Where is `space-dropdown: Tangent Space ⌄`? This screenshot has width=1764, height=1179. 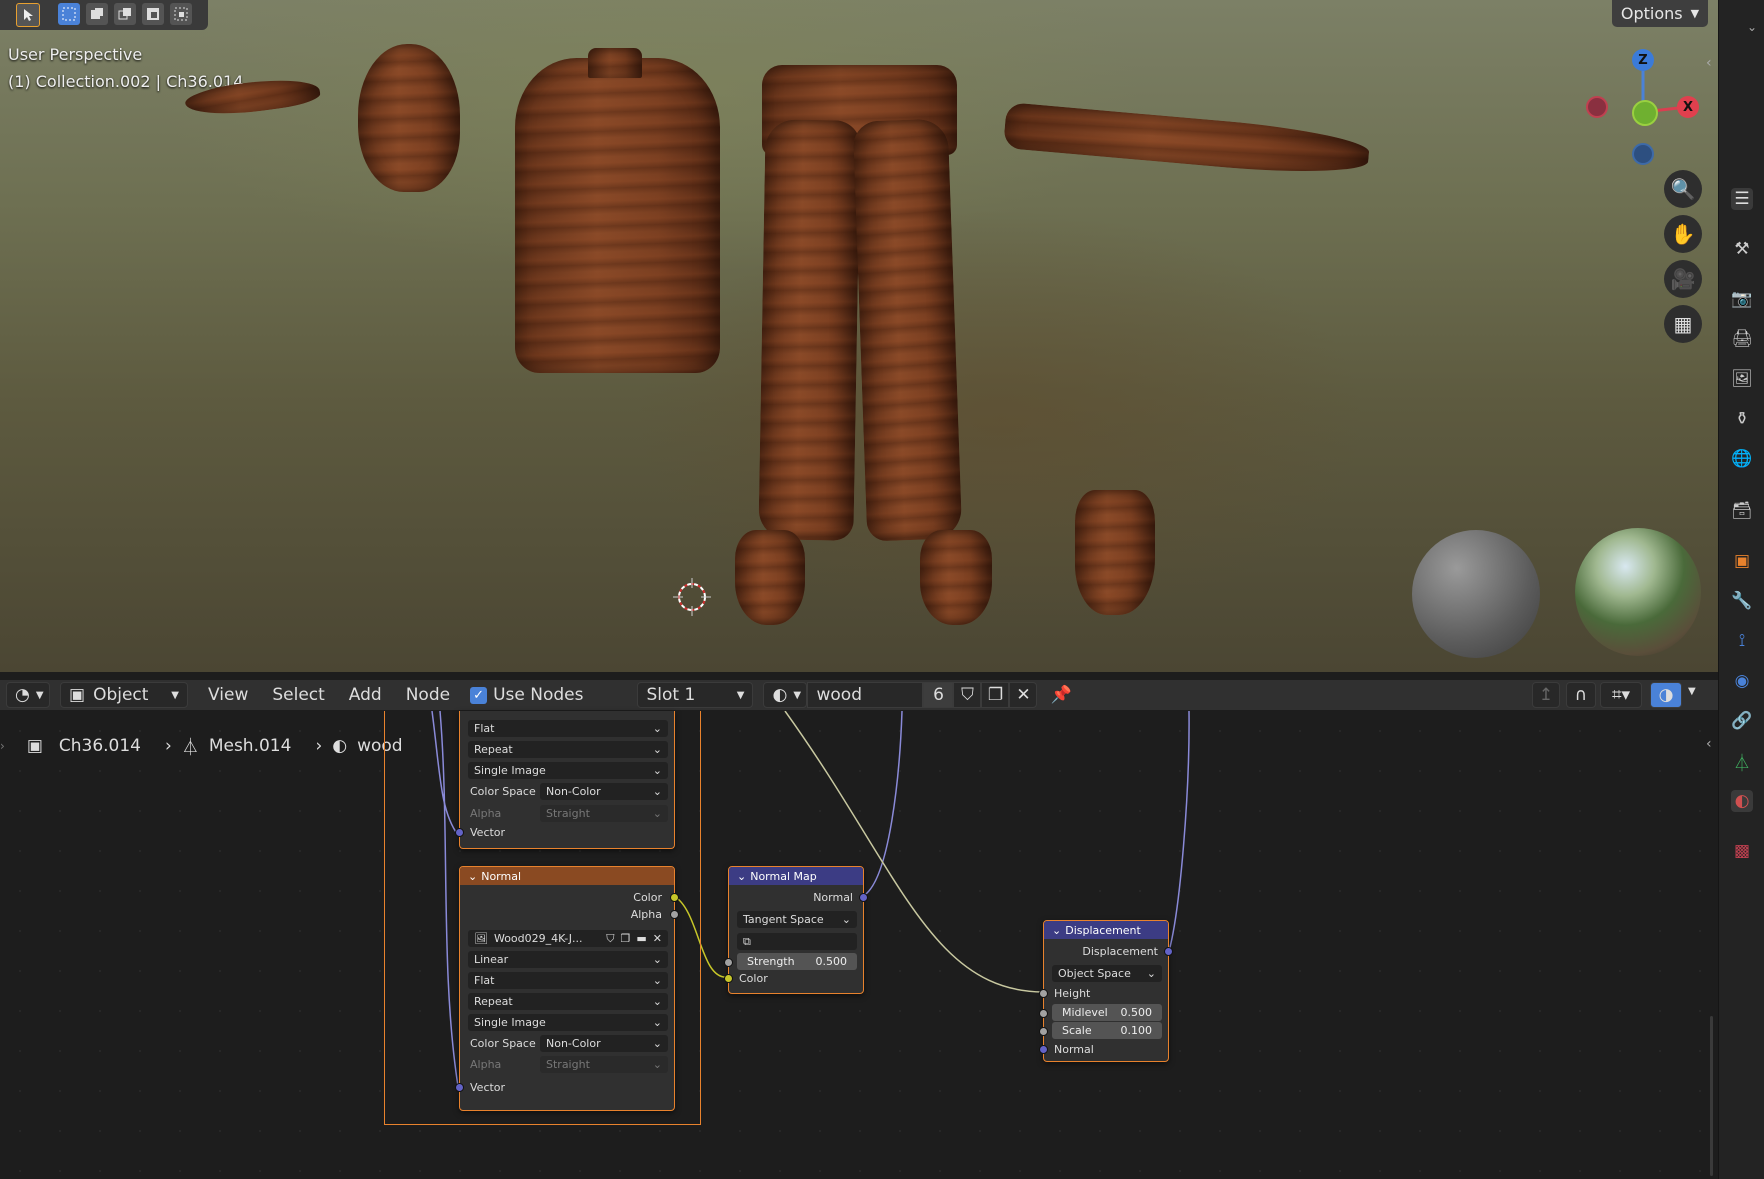 space-dropdown: Tangent Space ⌄ is located at coordinates (797, 919).